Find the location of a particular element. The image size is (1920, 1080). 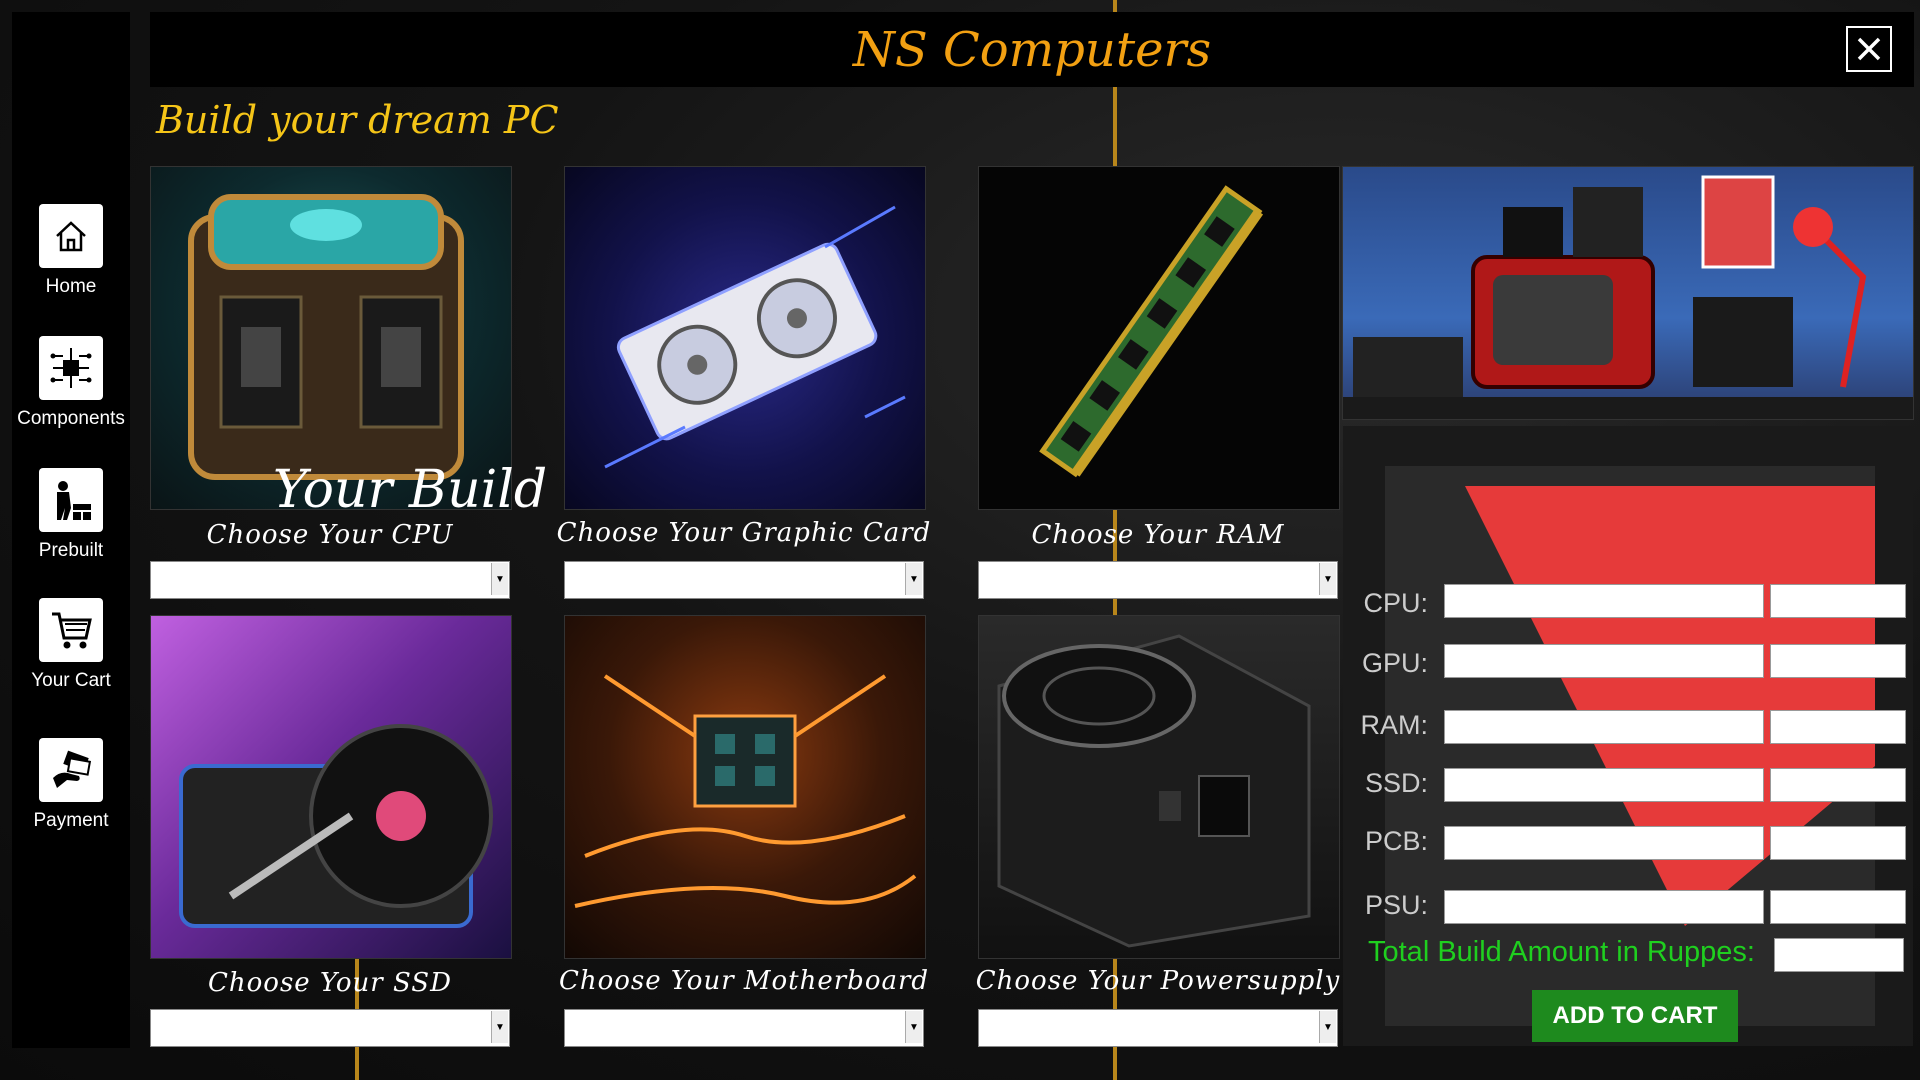

builder-icon is located at coordinates (71, 500).